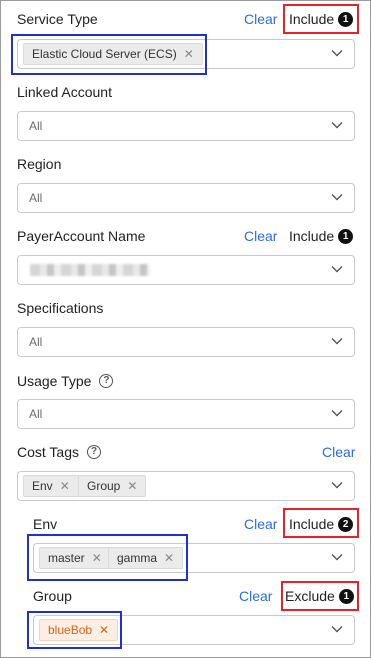  Describe the element at coordinates (346, 236) in the screenshot. I see `payer-account-count-badge: 1` at that location.